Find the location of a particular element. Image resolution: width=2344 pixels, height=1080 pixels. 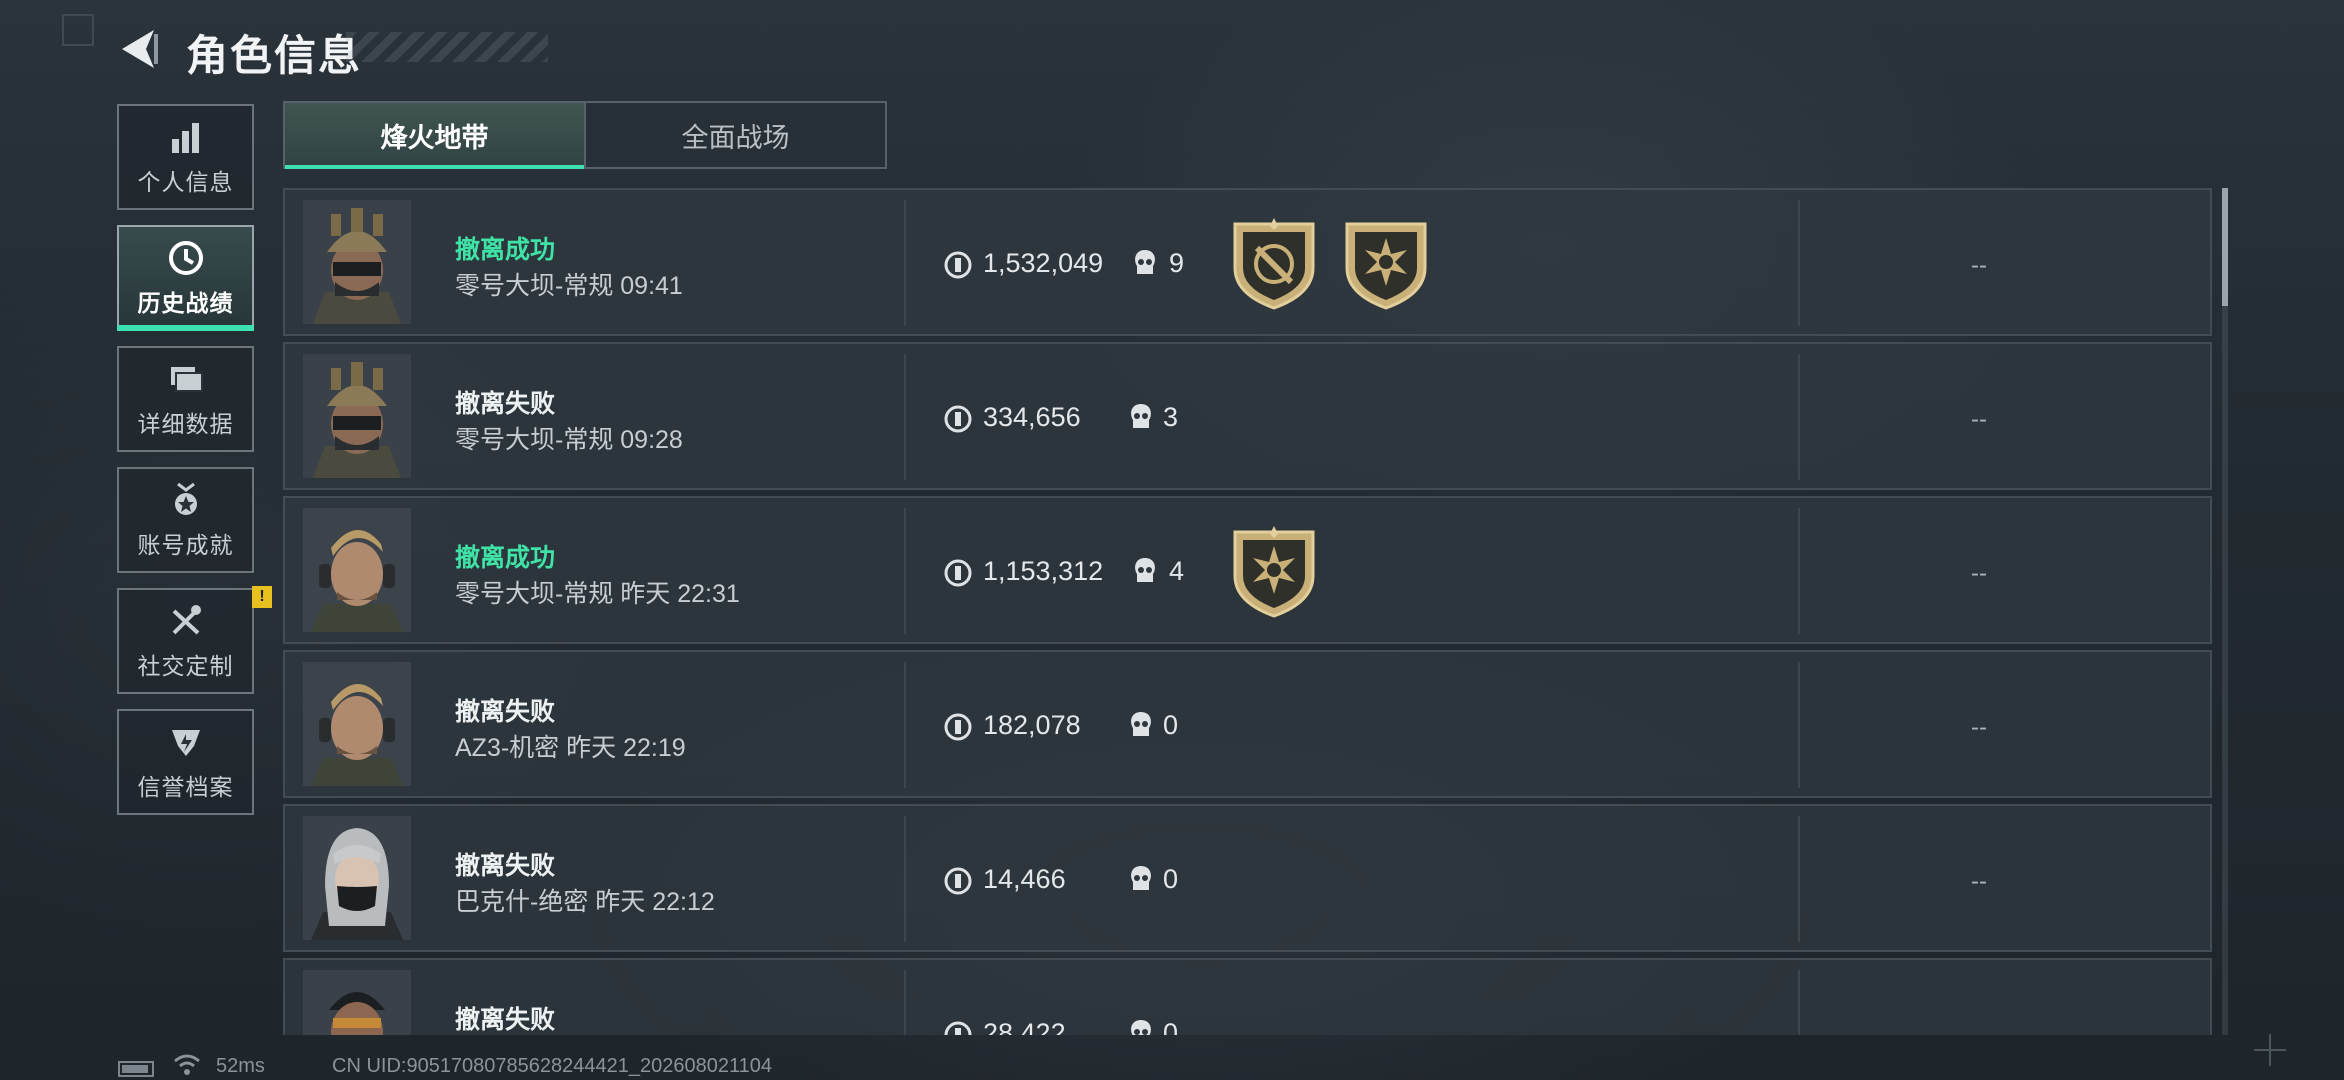

tab-warfare-zone: 烽火地带 is located at coordinates (434, 136).